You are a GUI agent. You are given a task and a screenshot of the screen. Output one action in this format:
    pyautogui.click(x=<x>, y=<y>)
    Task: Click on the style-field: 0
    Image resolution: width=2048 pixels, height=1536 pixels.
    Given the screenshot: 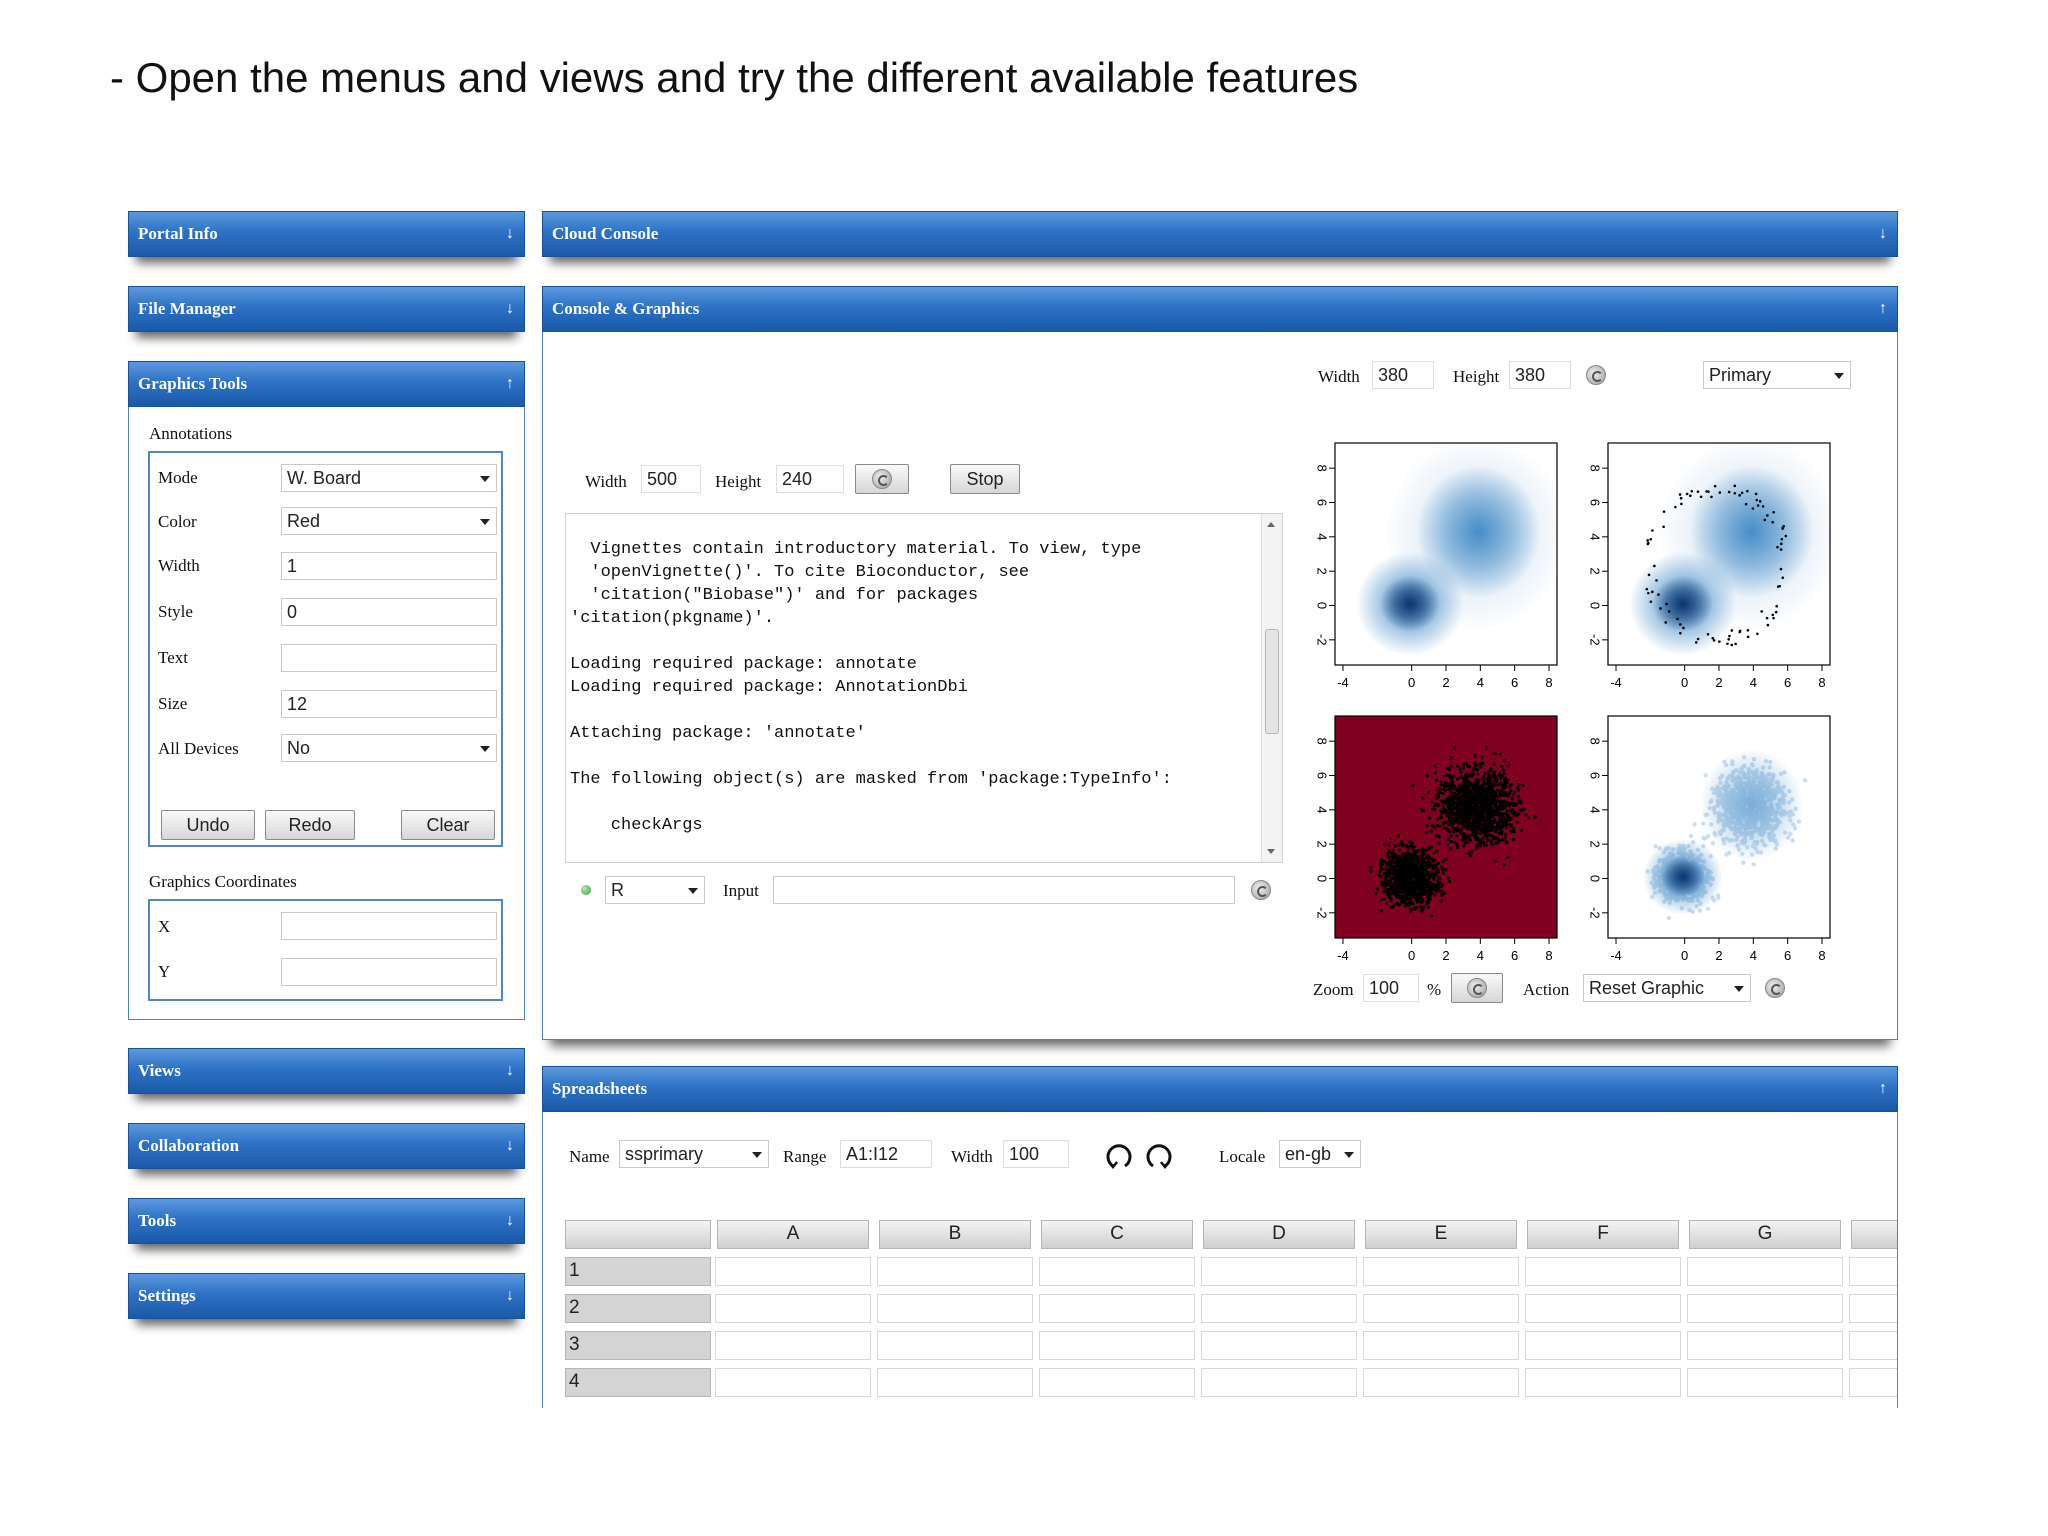 What is the action you would take?
    pyautogui.click(x=389, y=612)
    